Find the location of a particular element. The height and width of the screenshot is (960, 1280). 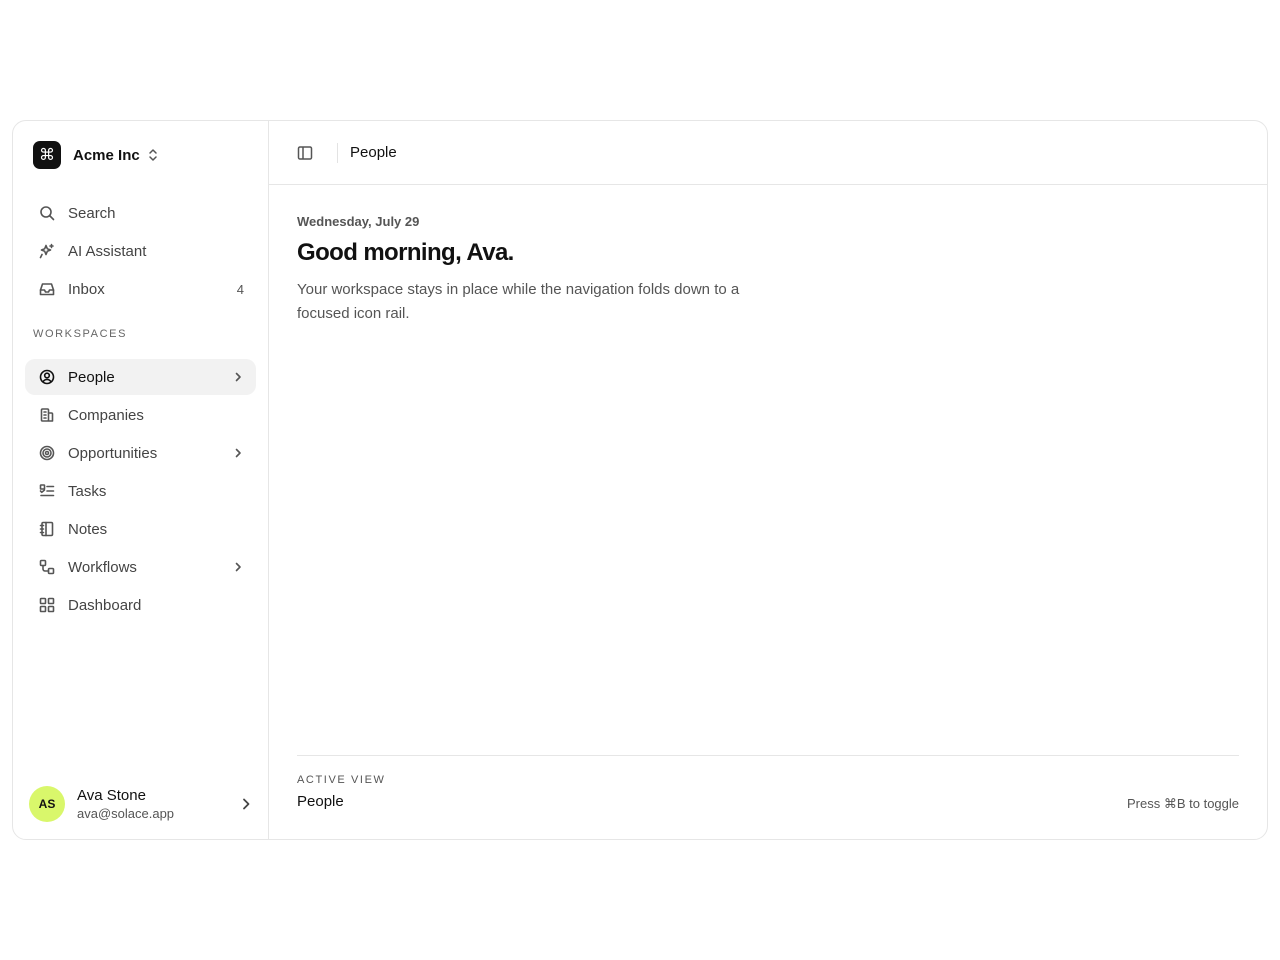

nav-item-label: People is located at coordinates (91, 377).